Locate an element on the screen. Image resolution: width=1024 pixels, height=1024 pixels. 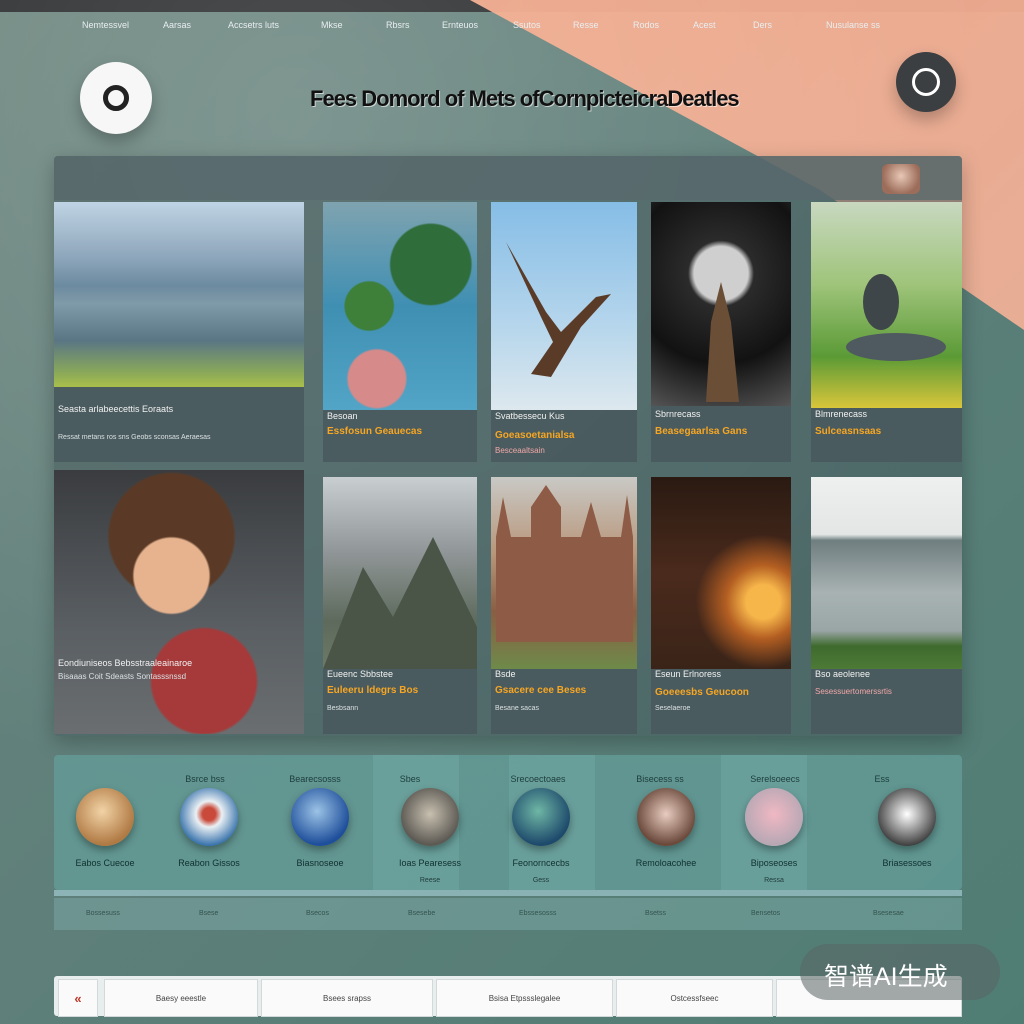
category-label: Biasnoseoe is located at coordinates (320, 863).